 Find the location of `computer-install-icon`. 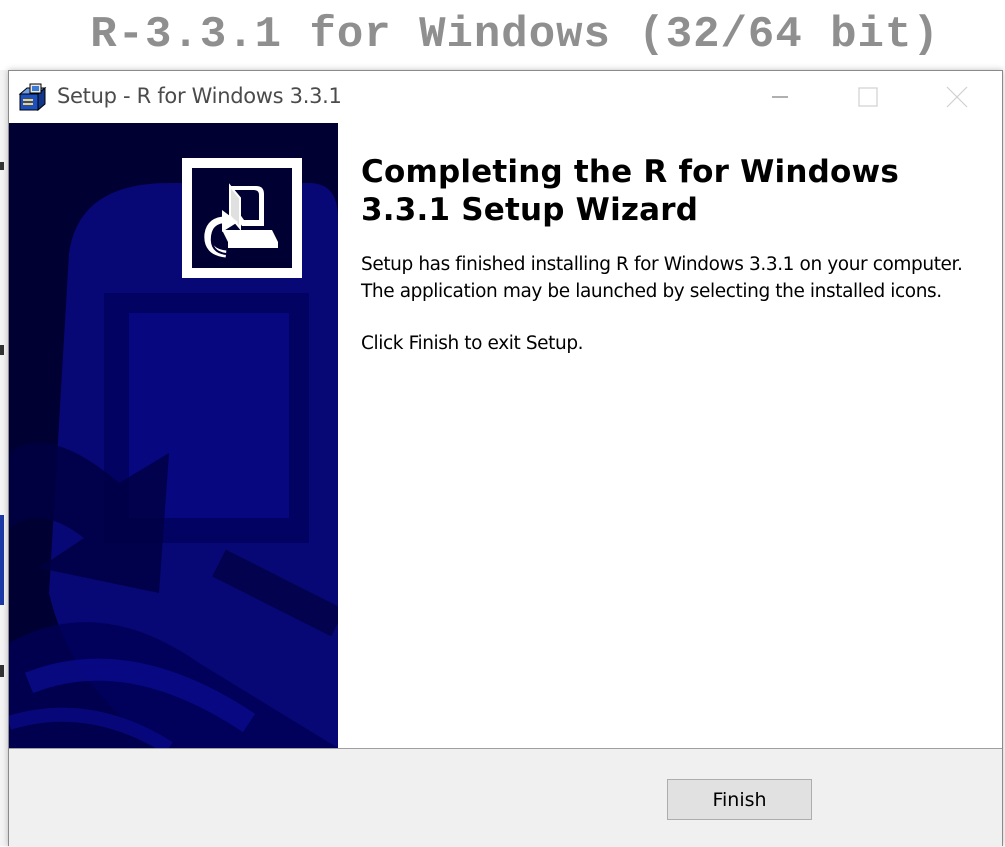

computer-install-icon is located at coordinates (242, 218).